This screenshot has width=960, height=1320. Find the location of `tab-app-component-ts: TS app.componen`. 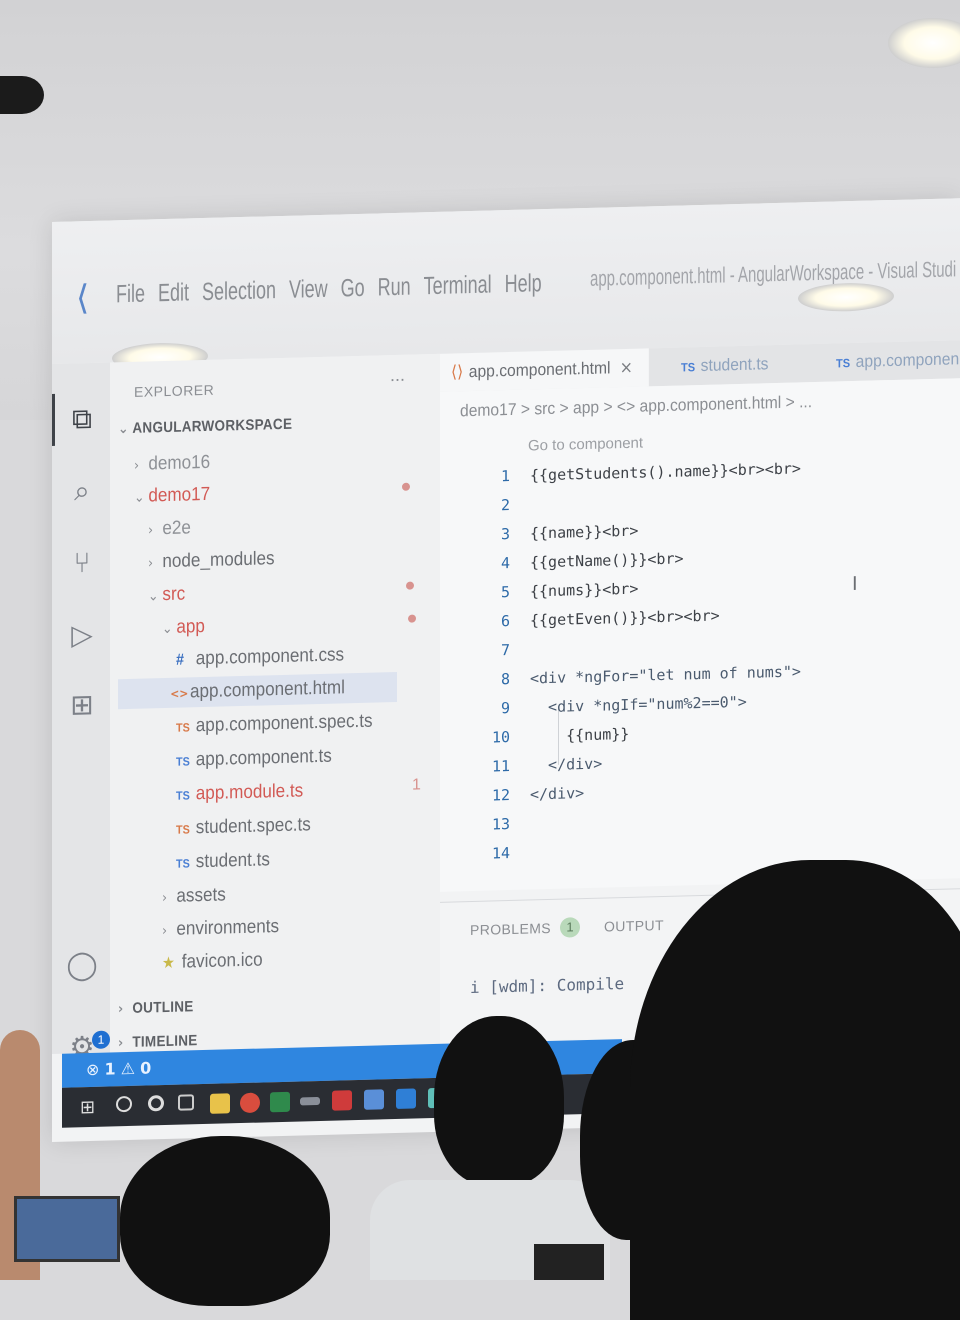

tab-app-component-ts: TS app.componen is located at coordinates (892, 360).